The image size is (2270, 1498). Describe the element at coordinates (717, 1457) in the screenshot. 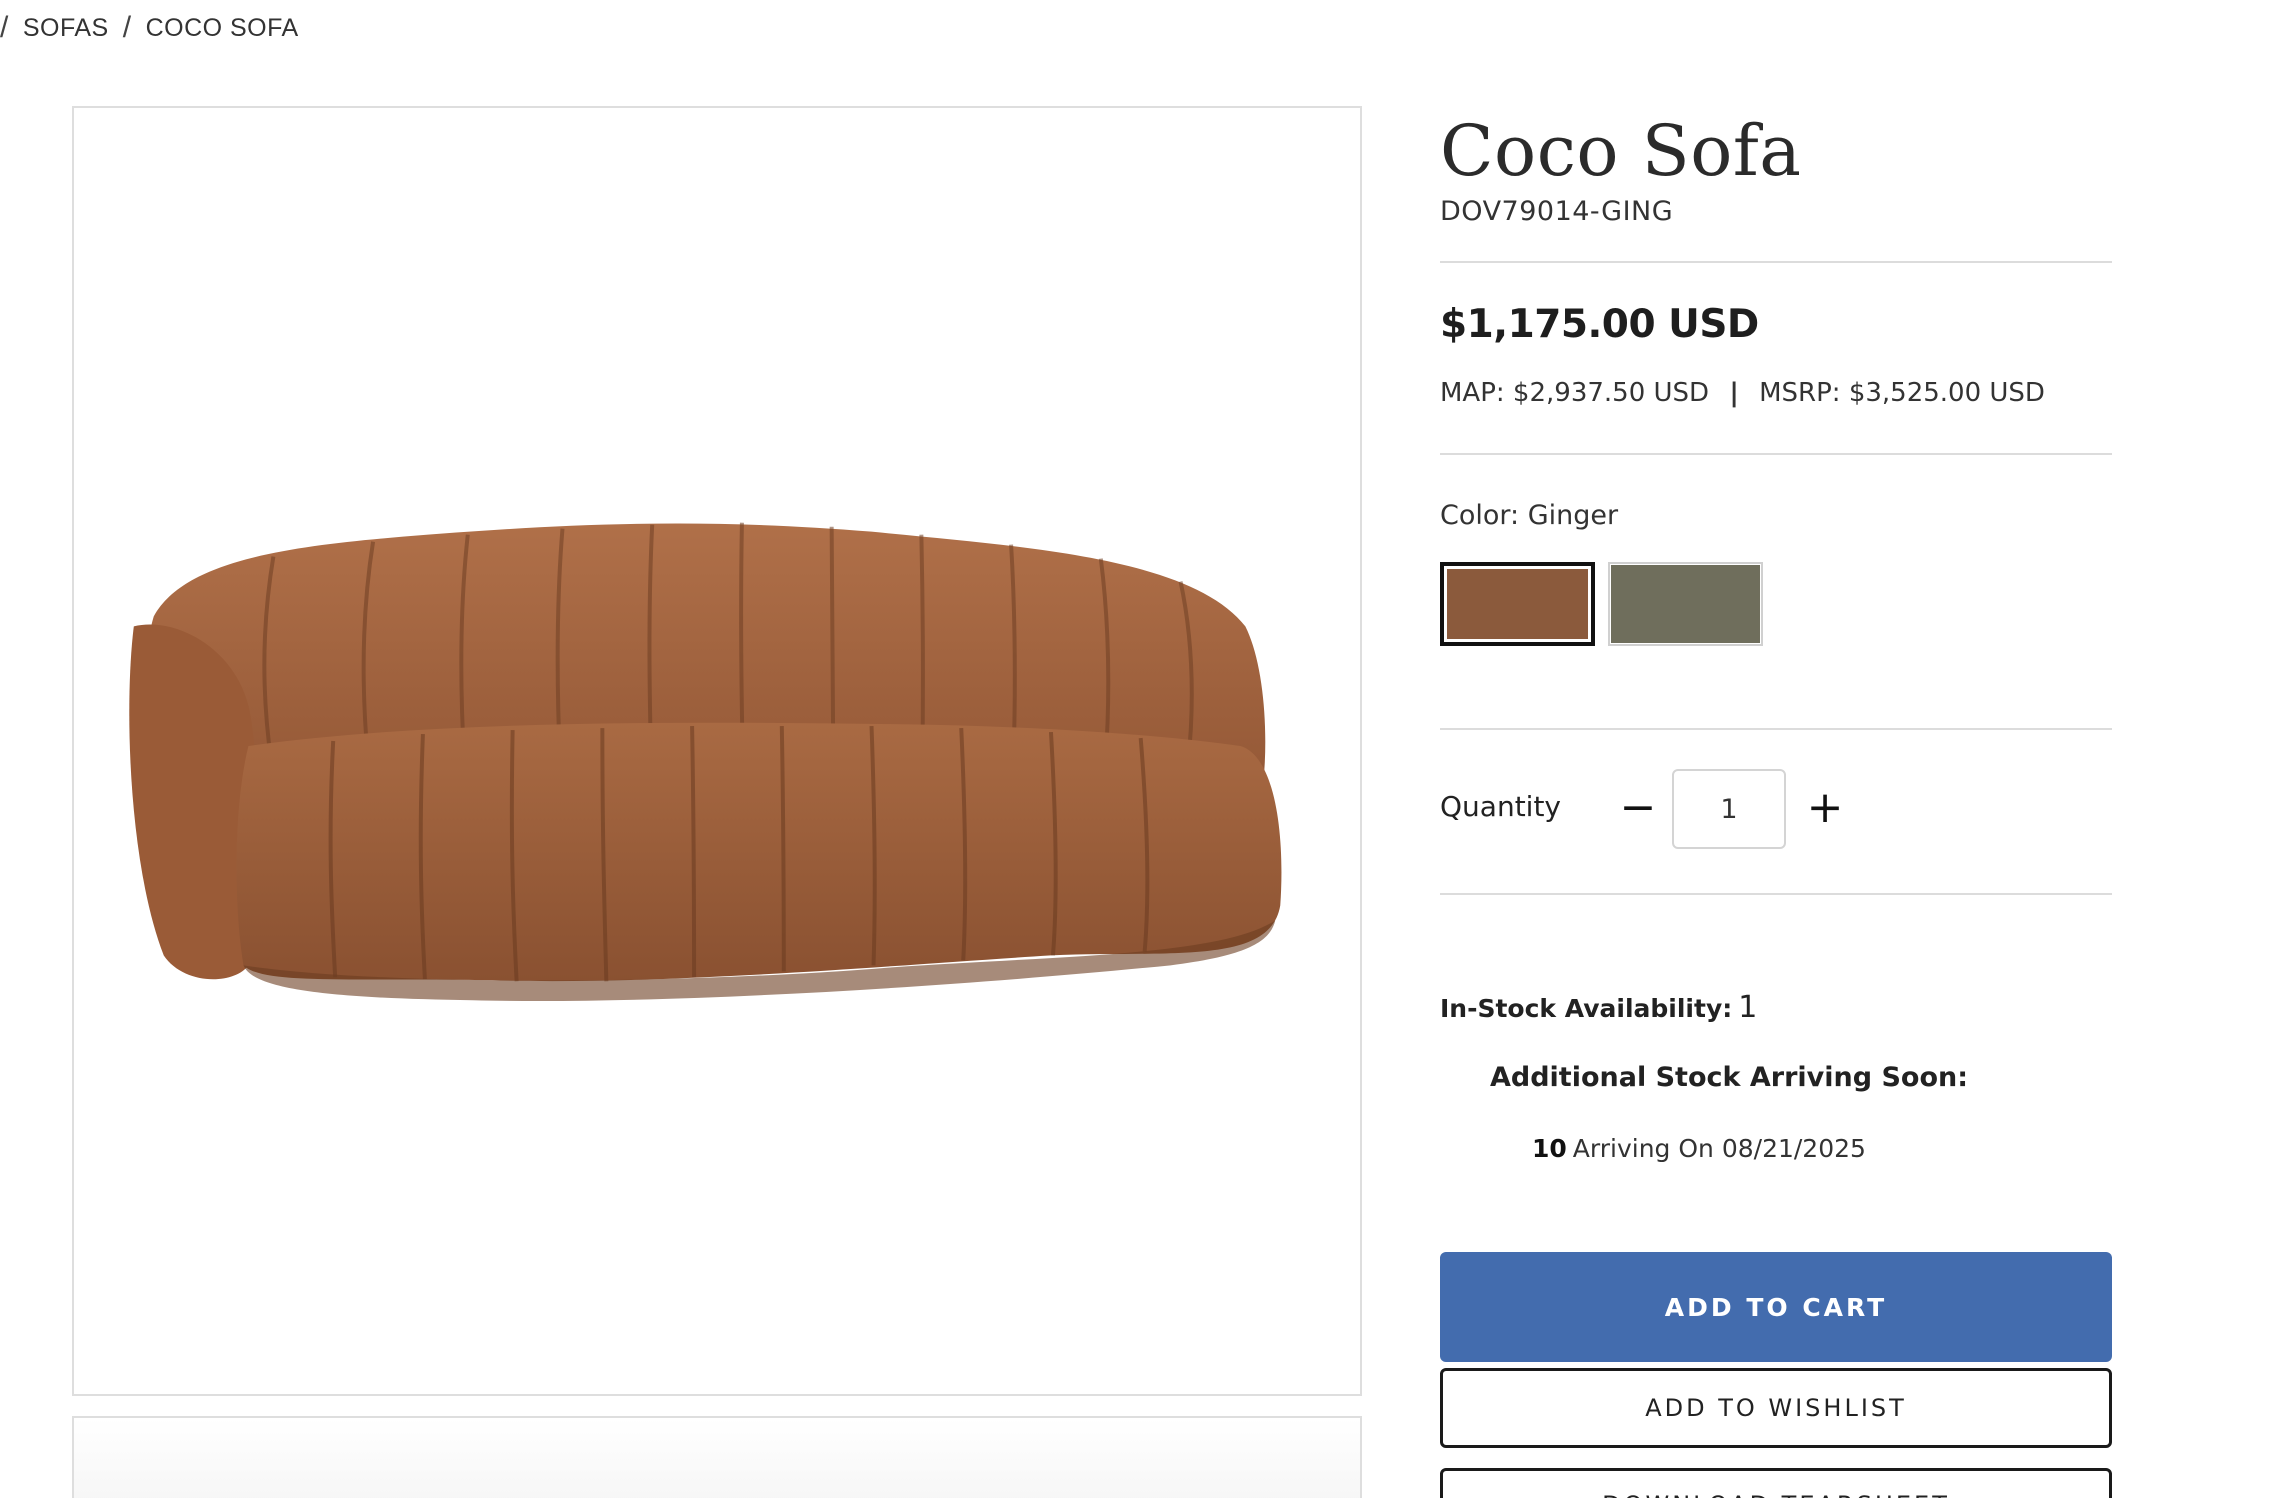

I see `product-thumbnail` at that location.